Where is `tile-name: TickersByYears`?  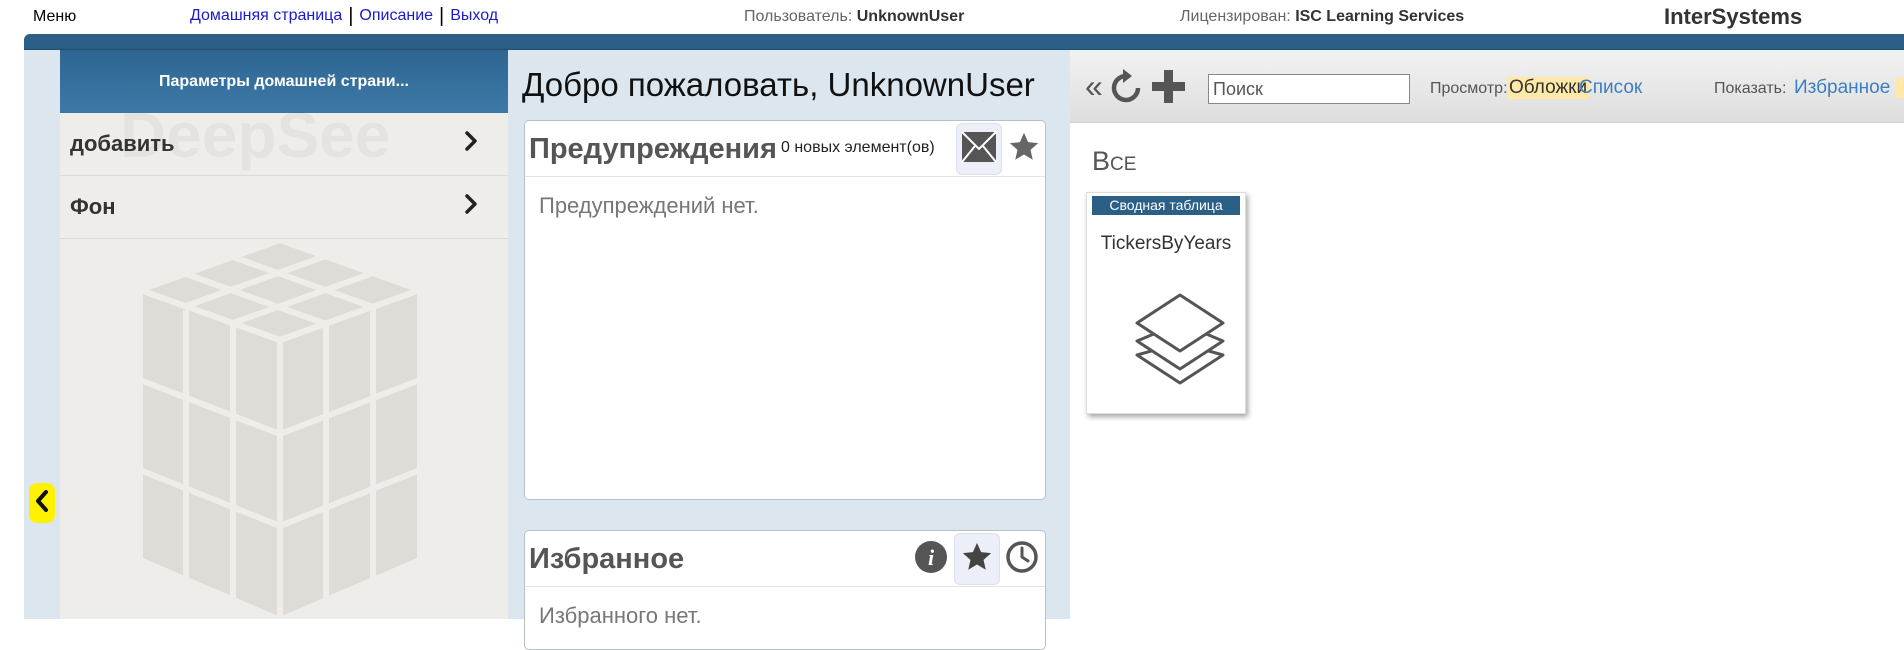
tile-name: TickersByYears is located at coordinates (1166, 243).